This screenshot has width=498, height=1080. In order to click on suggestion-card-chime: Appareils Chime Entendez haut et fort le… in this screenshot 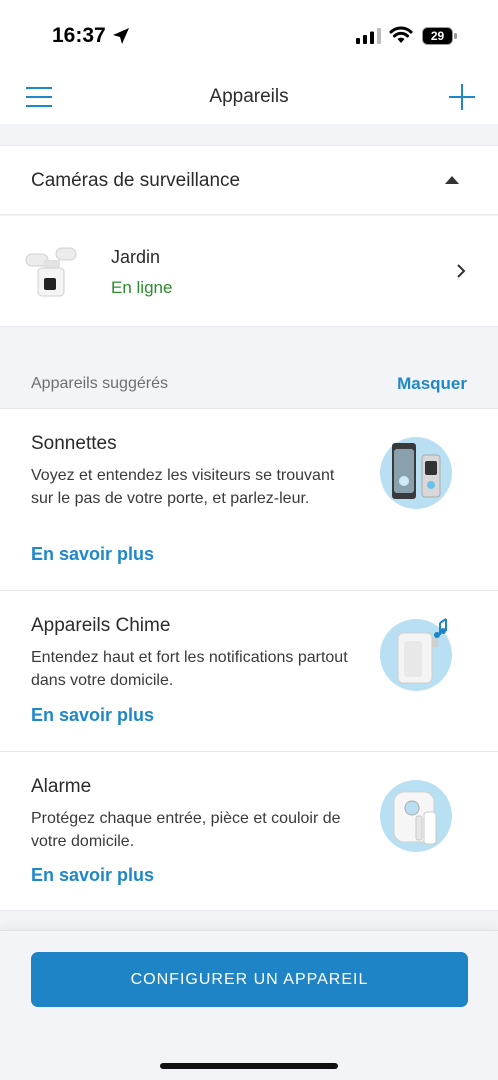, I will do `click(249, 670)`.